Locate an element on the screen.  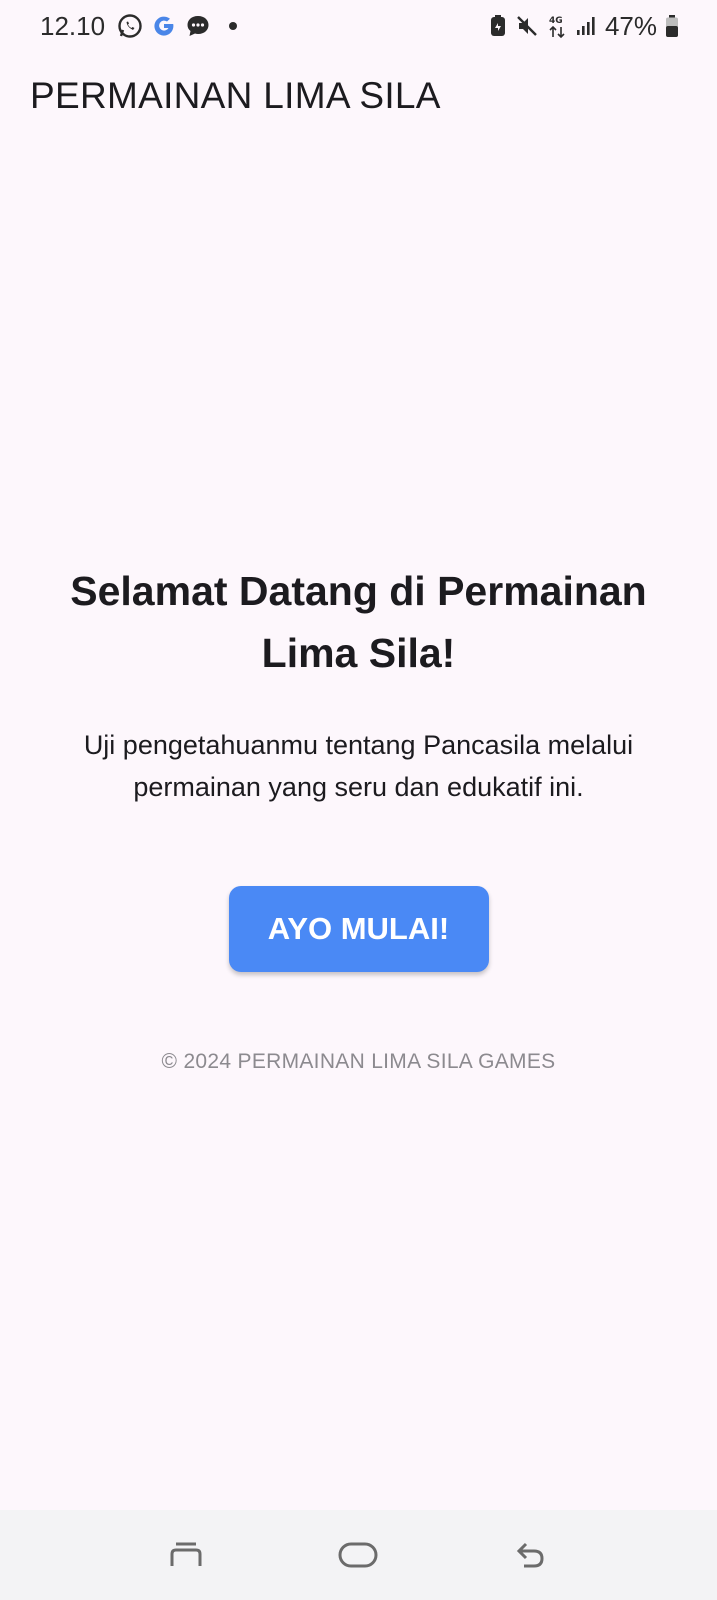
recent-apps-button is located at coordinates (186, 1555).